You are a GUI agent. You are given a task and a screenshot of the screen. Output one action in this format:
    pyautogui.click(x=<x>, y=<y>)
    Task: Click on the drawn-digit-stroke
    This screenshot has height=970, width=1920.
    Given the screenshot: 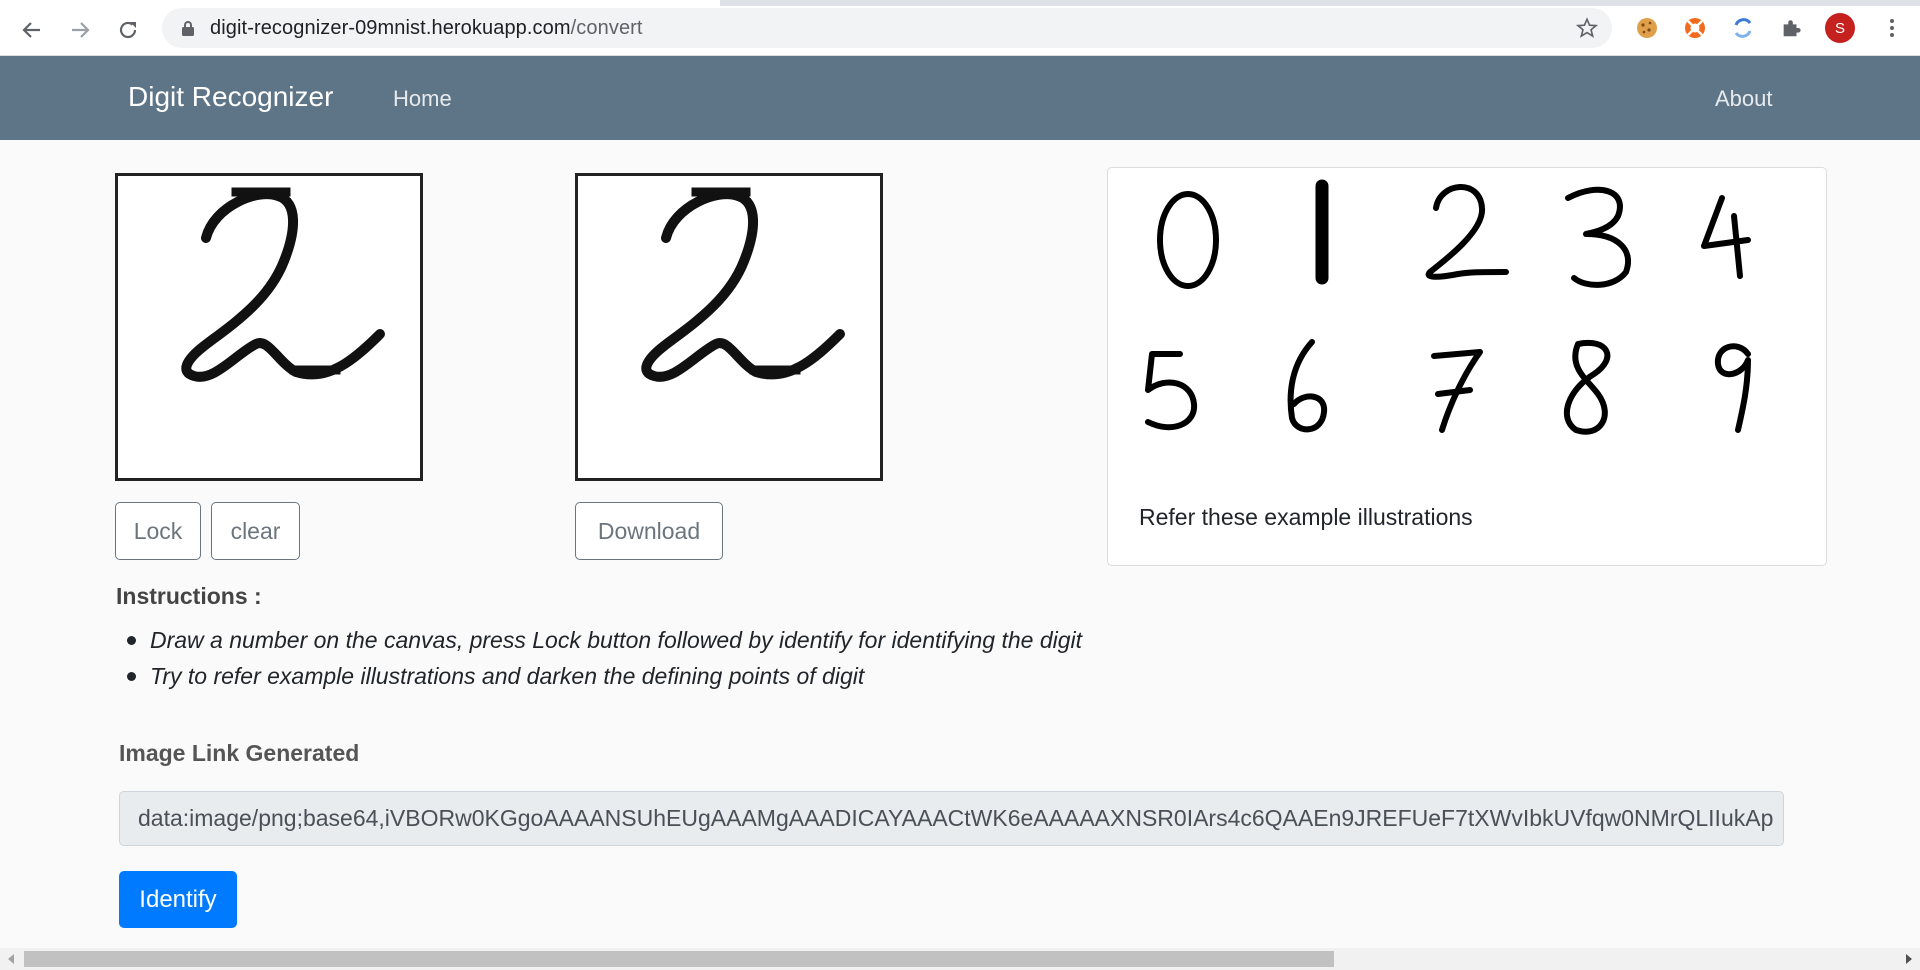 What is the action you would take?
    pyautogui.click(x=283, y=284)
    